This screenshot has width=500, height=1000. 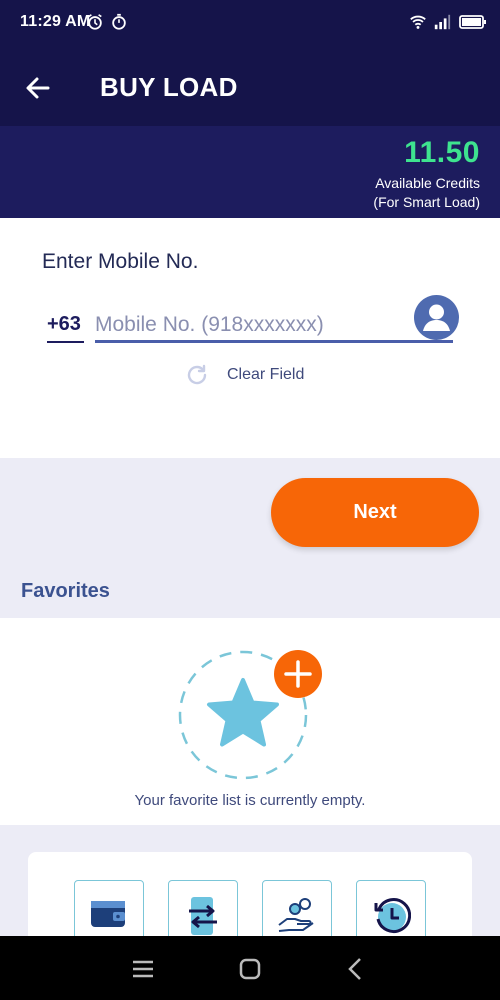 I want to click on favorites-empty-message: Your favorite list is currently empty., so click(x=250, y=800).